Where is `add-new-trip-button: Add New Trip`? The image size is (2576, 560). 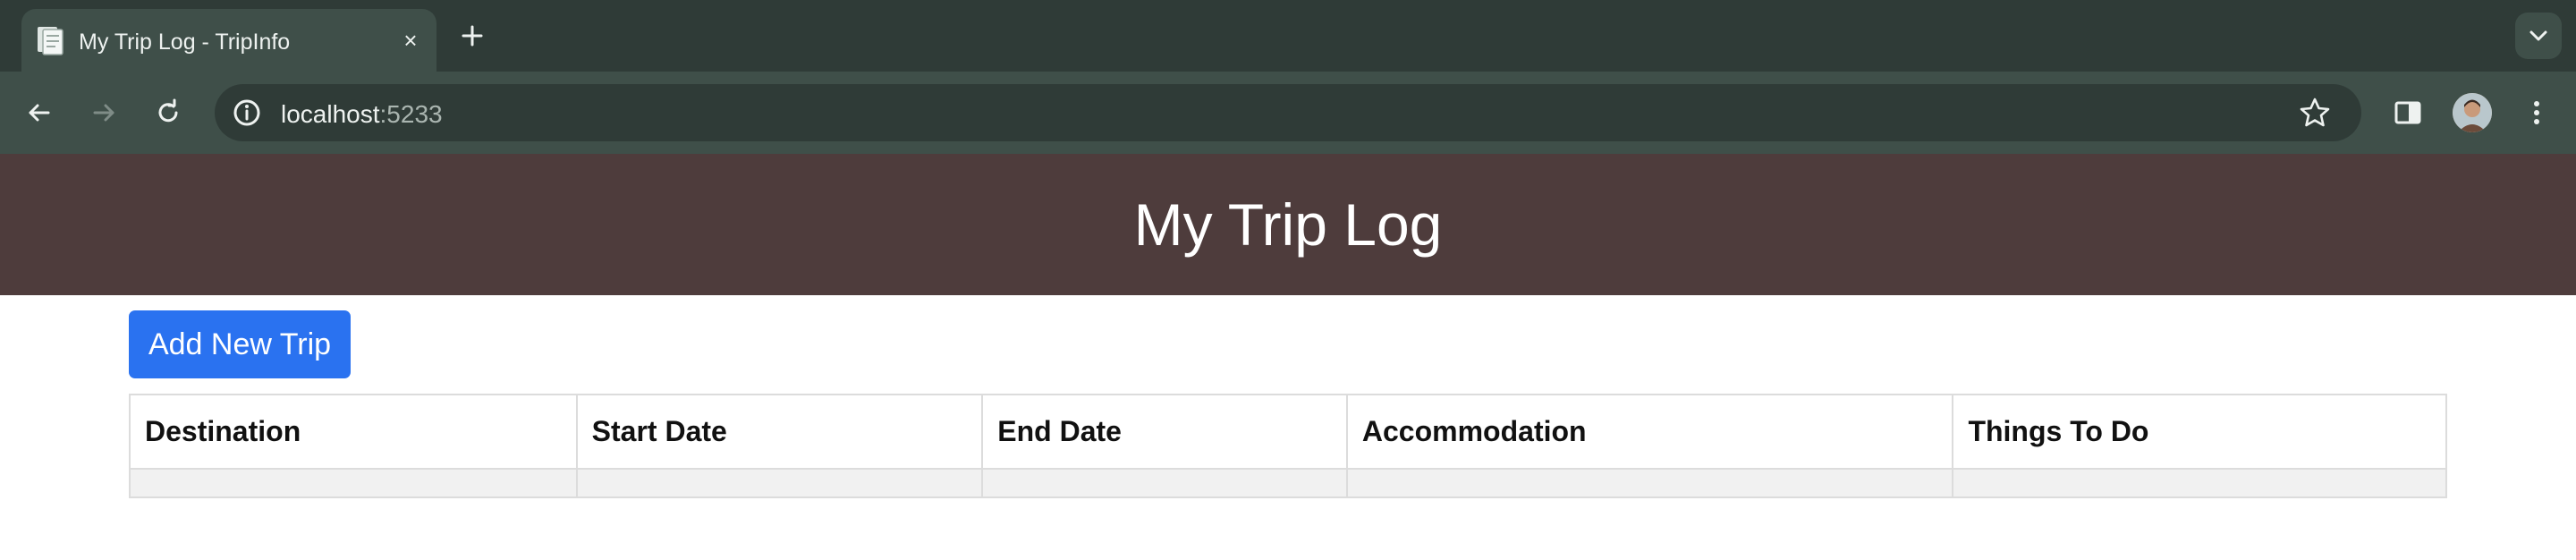
add-new-trip-button: Add New Trip is located at coordinates (240, 344).